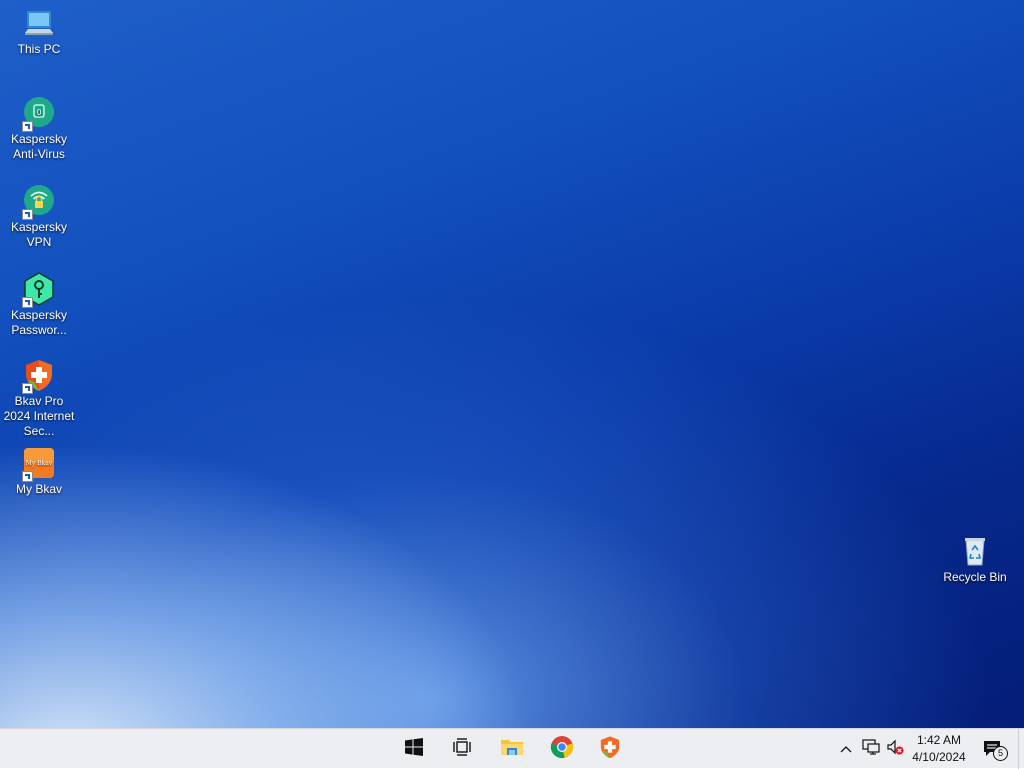 The image size is (1024, 769). I want to click on kaspersky-vpn-icon, so click(39, 202).